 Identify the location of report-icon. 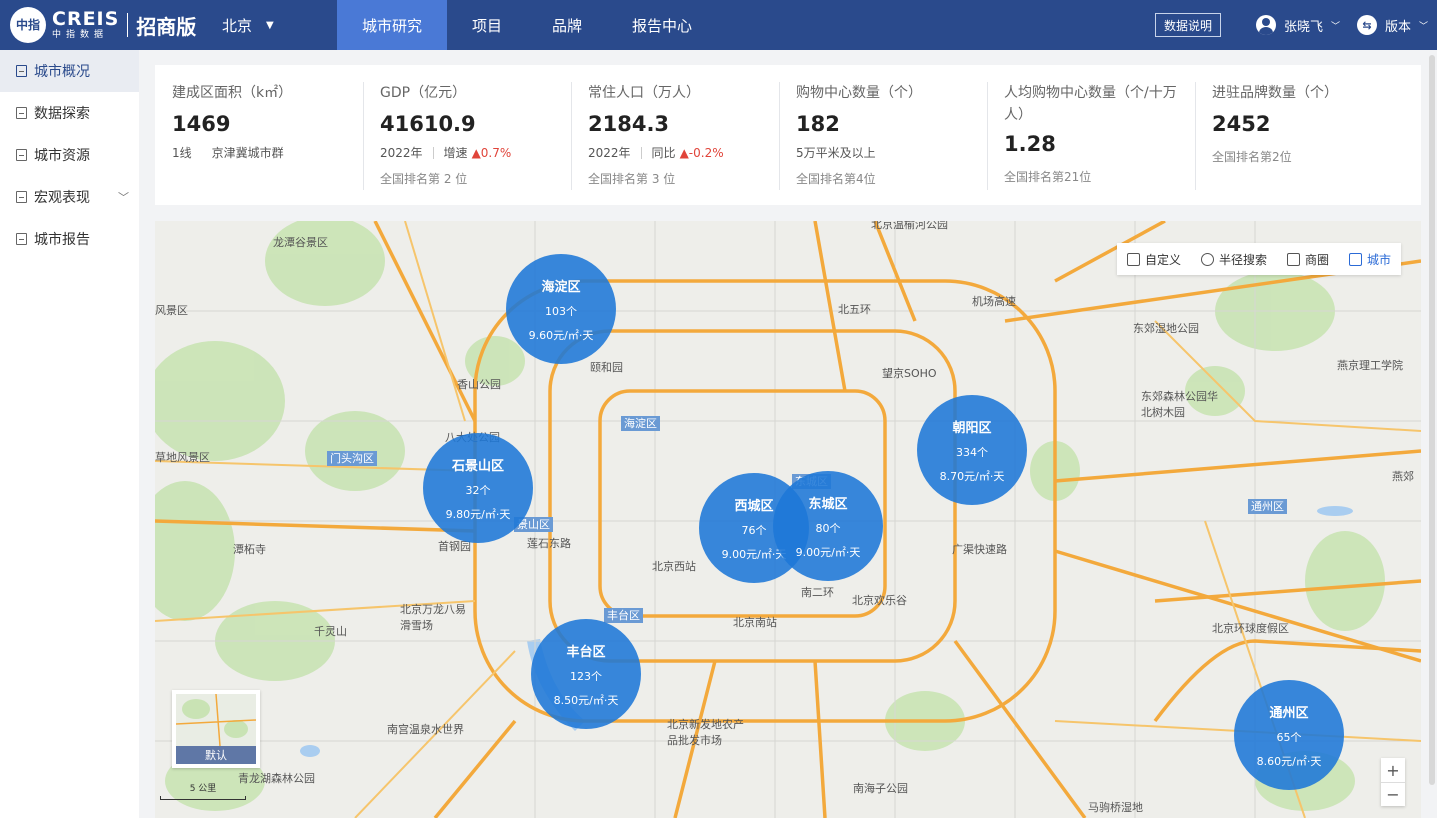
(21, 239).